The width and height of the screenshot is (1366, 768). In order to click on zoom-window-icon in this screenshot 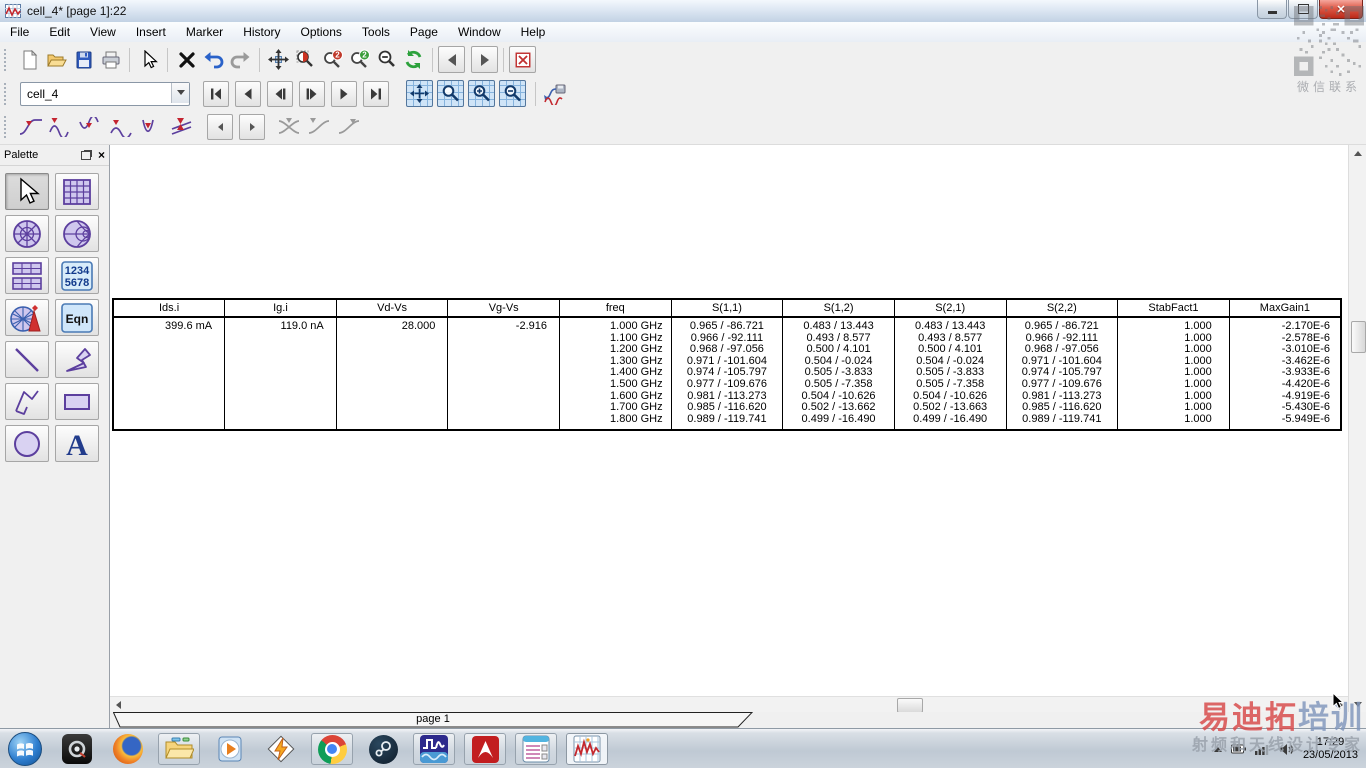, I will do `click(450, 93)`.